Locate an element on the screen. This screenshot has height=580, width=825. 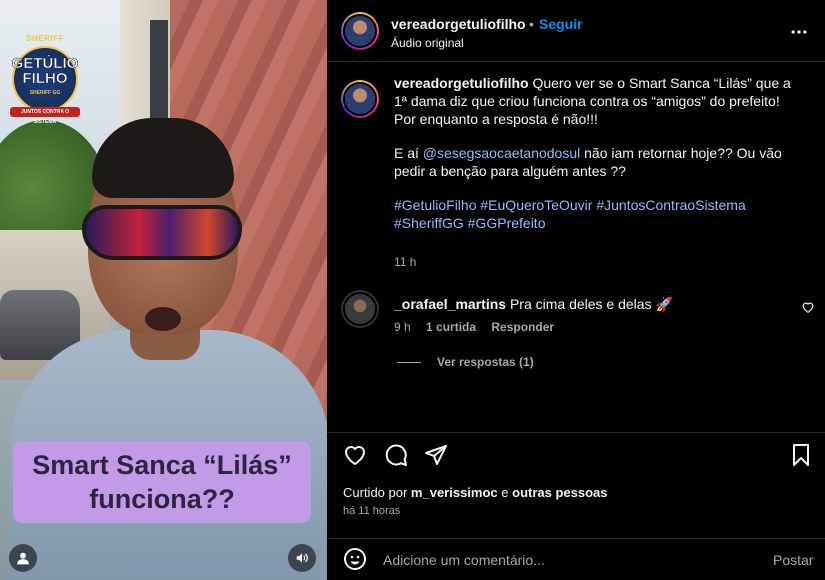
user-tag-button is located at coordinates (23, 558).